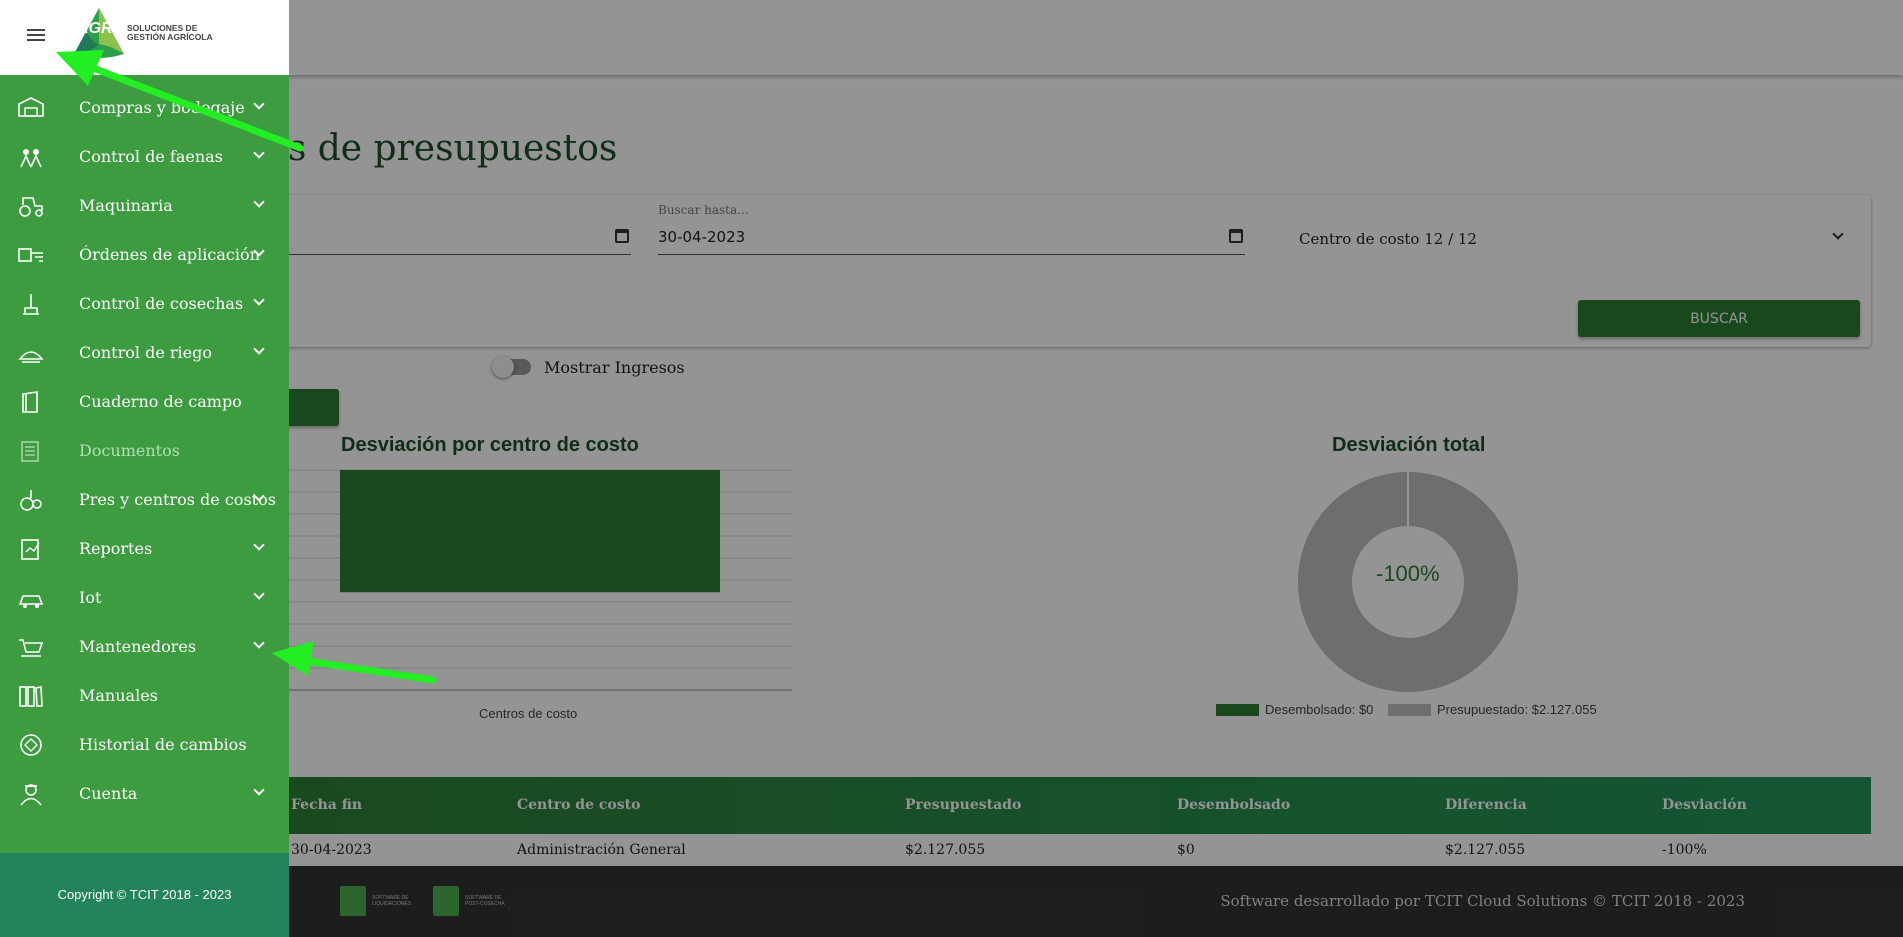 The image size is (1903, 937). Describe the element at coordinates (144, 794) in the screenshot. I see `sidebar-item-cuenta: Cuenta` at that location.